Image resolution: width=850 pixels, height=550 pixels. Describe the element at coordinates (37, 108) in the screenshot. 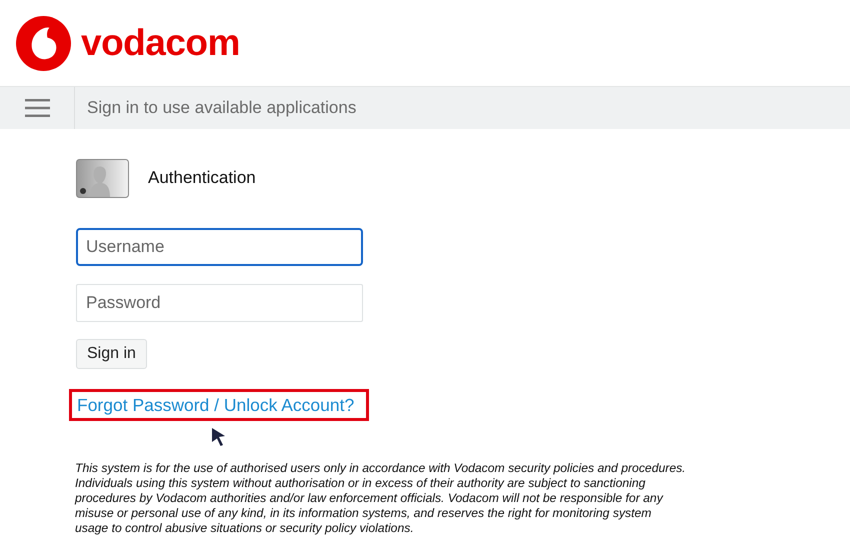

I see `menu-icon` at that location.